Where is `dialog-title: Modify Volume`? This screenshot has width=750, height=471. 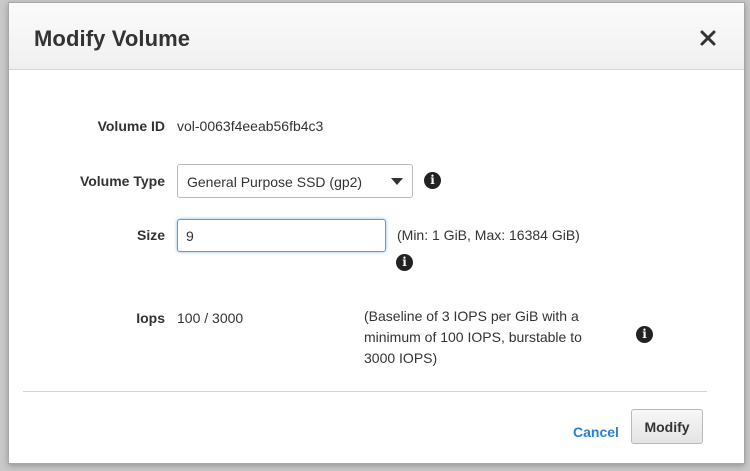
dialog-title: Modify Volume is located at coordinates (112, 38).